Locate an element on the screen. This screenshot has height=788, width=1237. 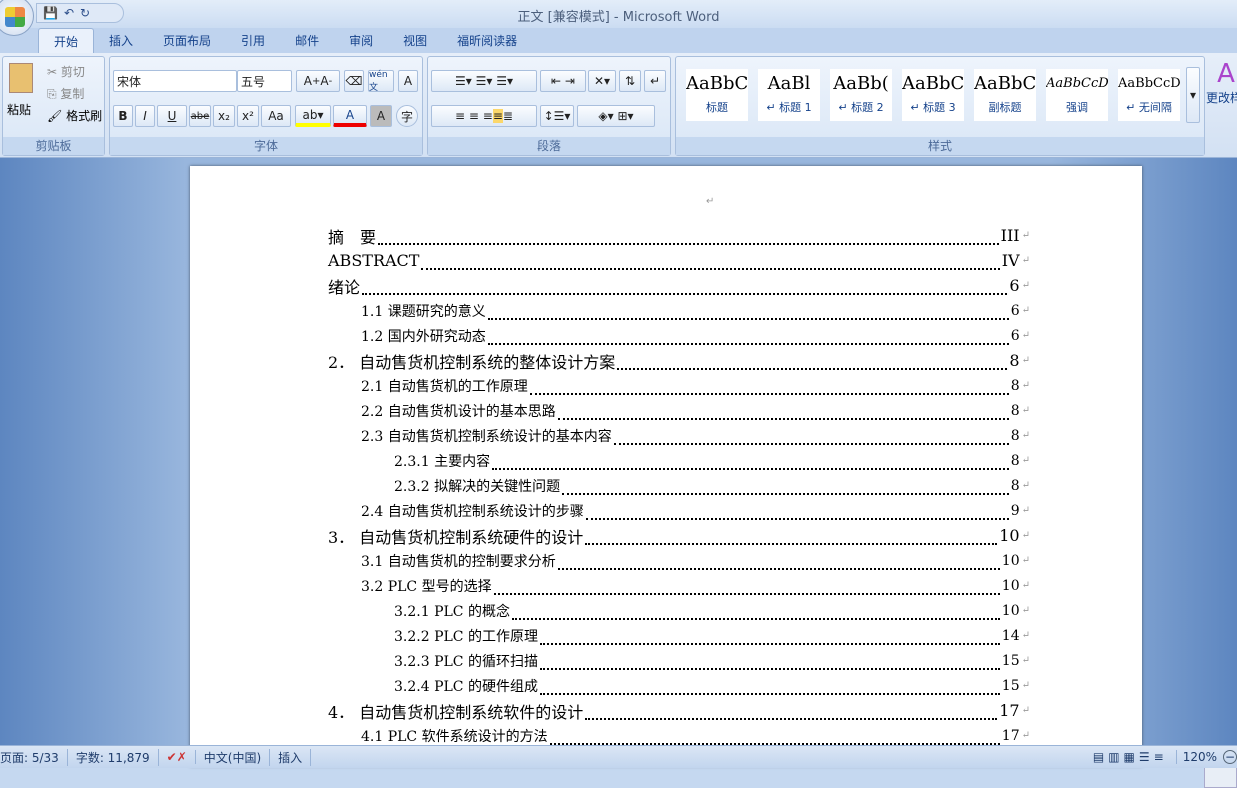
toc-entry: 2.1 自动售货机的工作原理 8 ↵ is located at coordinates (695, 385).